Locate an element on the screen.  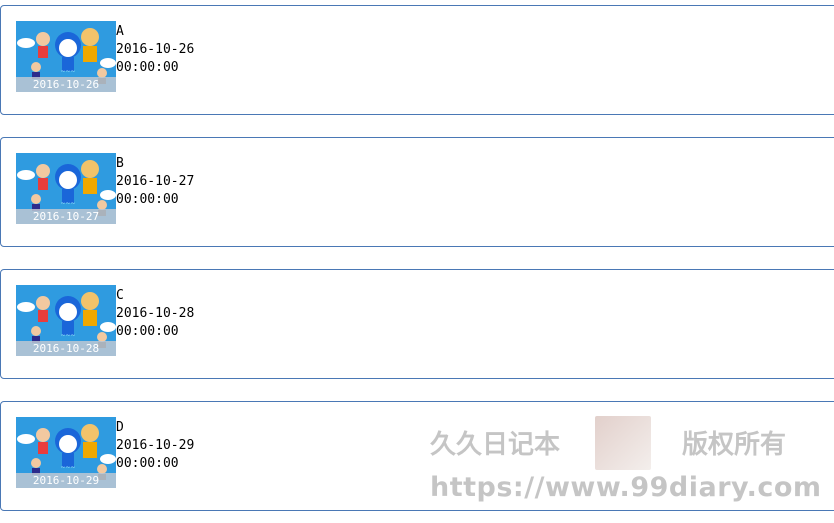
diary-date: 2016-10-29 is located at coordinates (155, 445).